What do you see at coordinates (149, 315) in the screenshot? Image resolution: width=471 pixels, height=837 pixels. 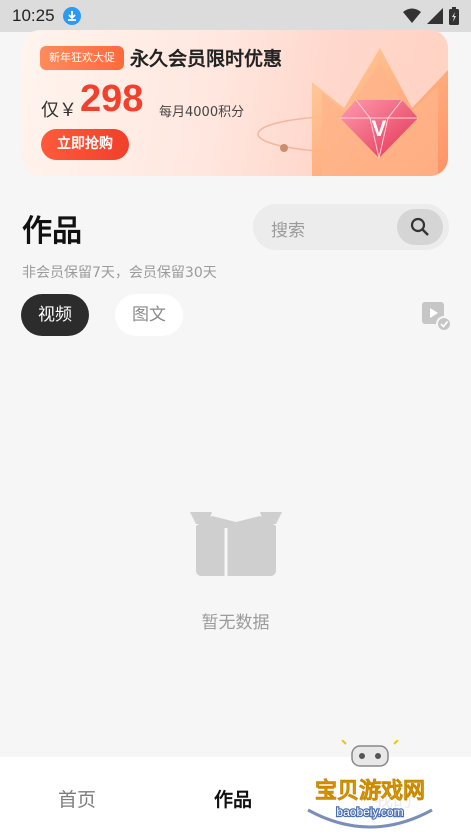 I see `tab-image-text: 图文` at bounding box center [149, 315].